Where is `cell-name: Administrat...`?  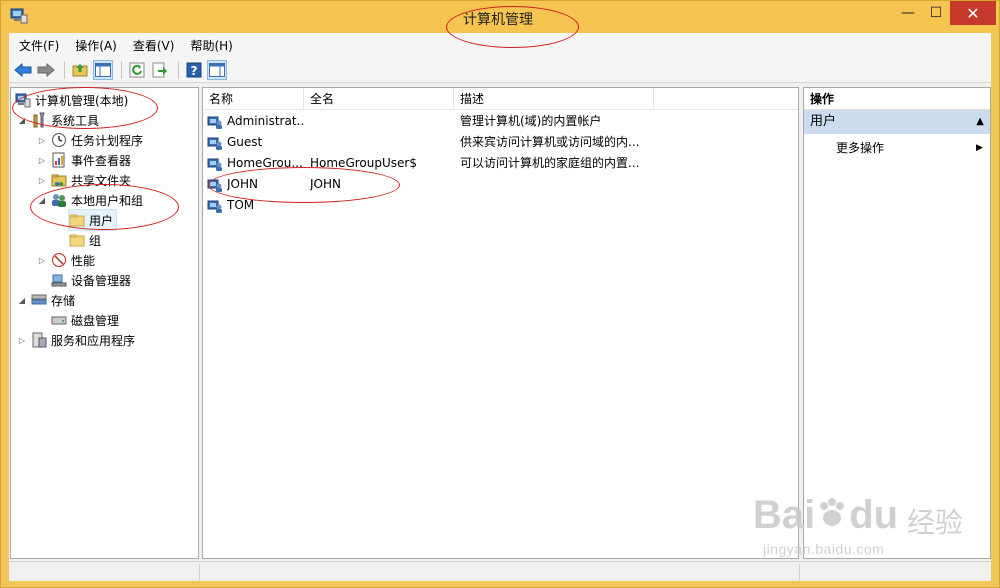
cell-name: Administrat... is located at coordinates (266, 121).